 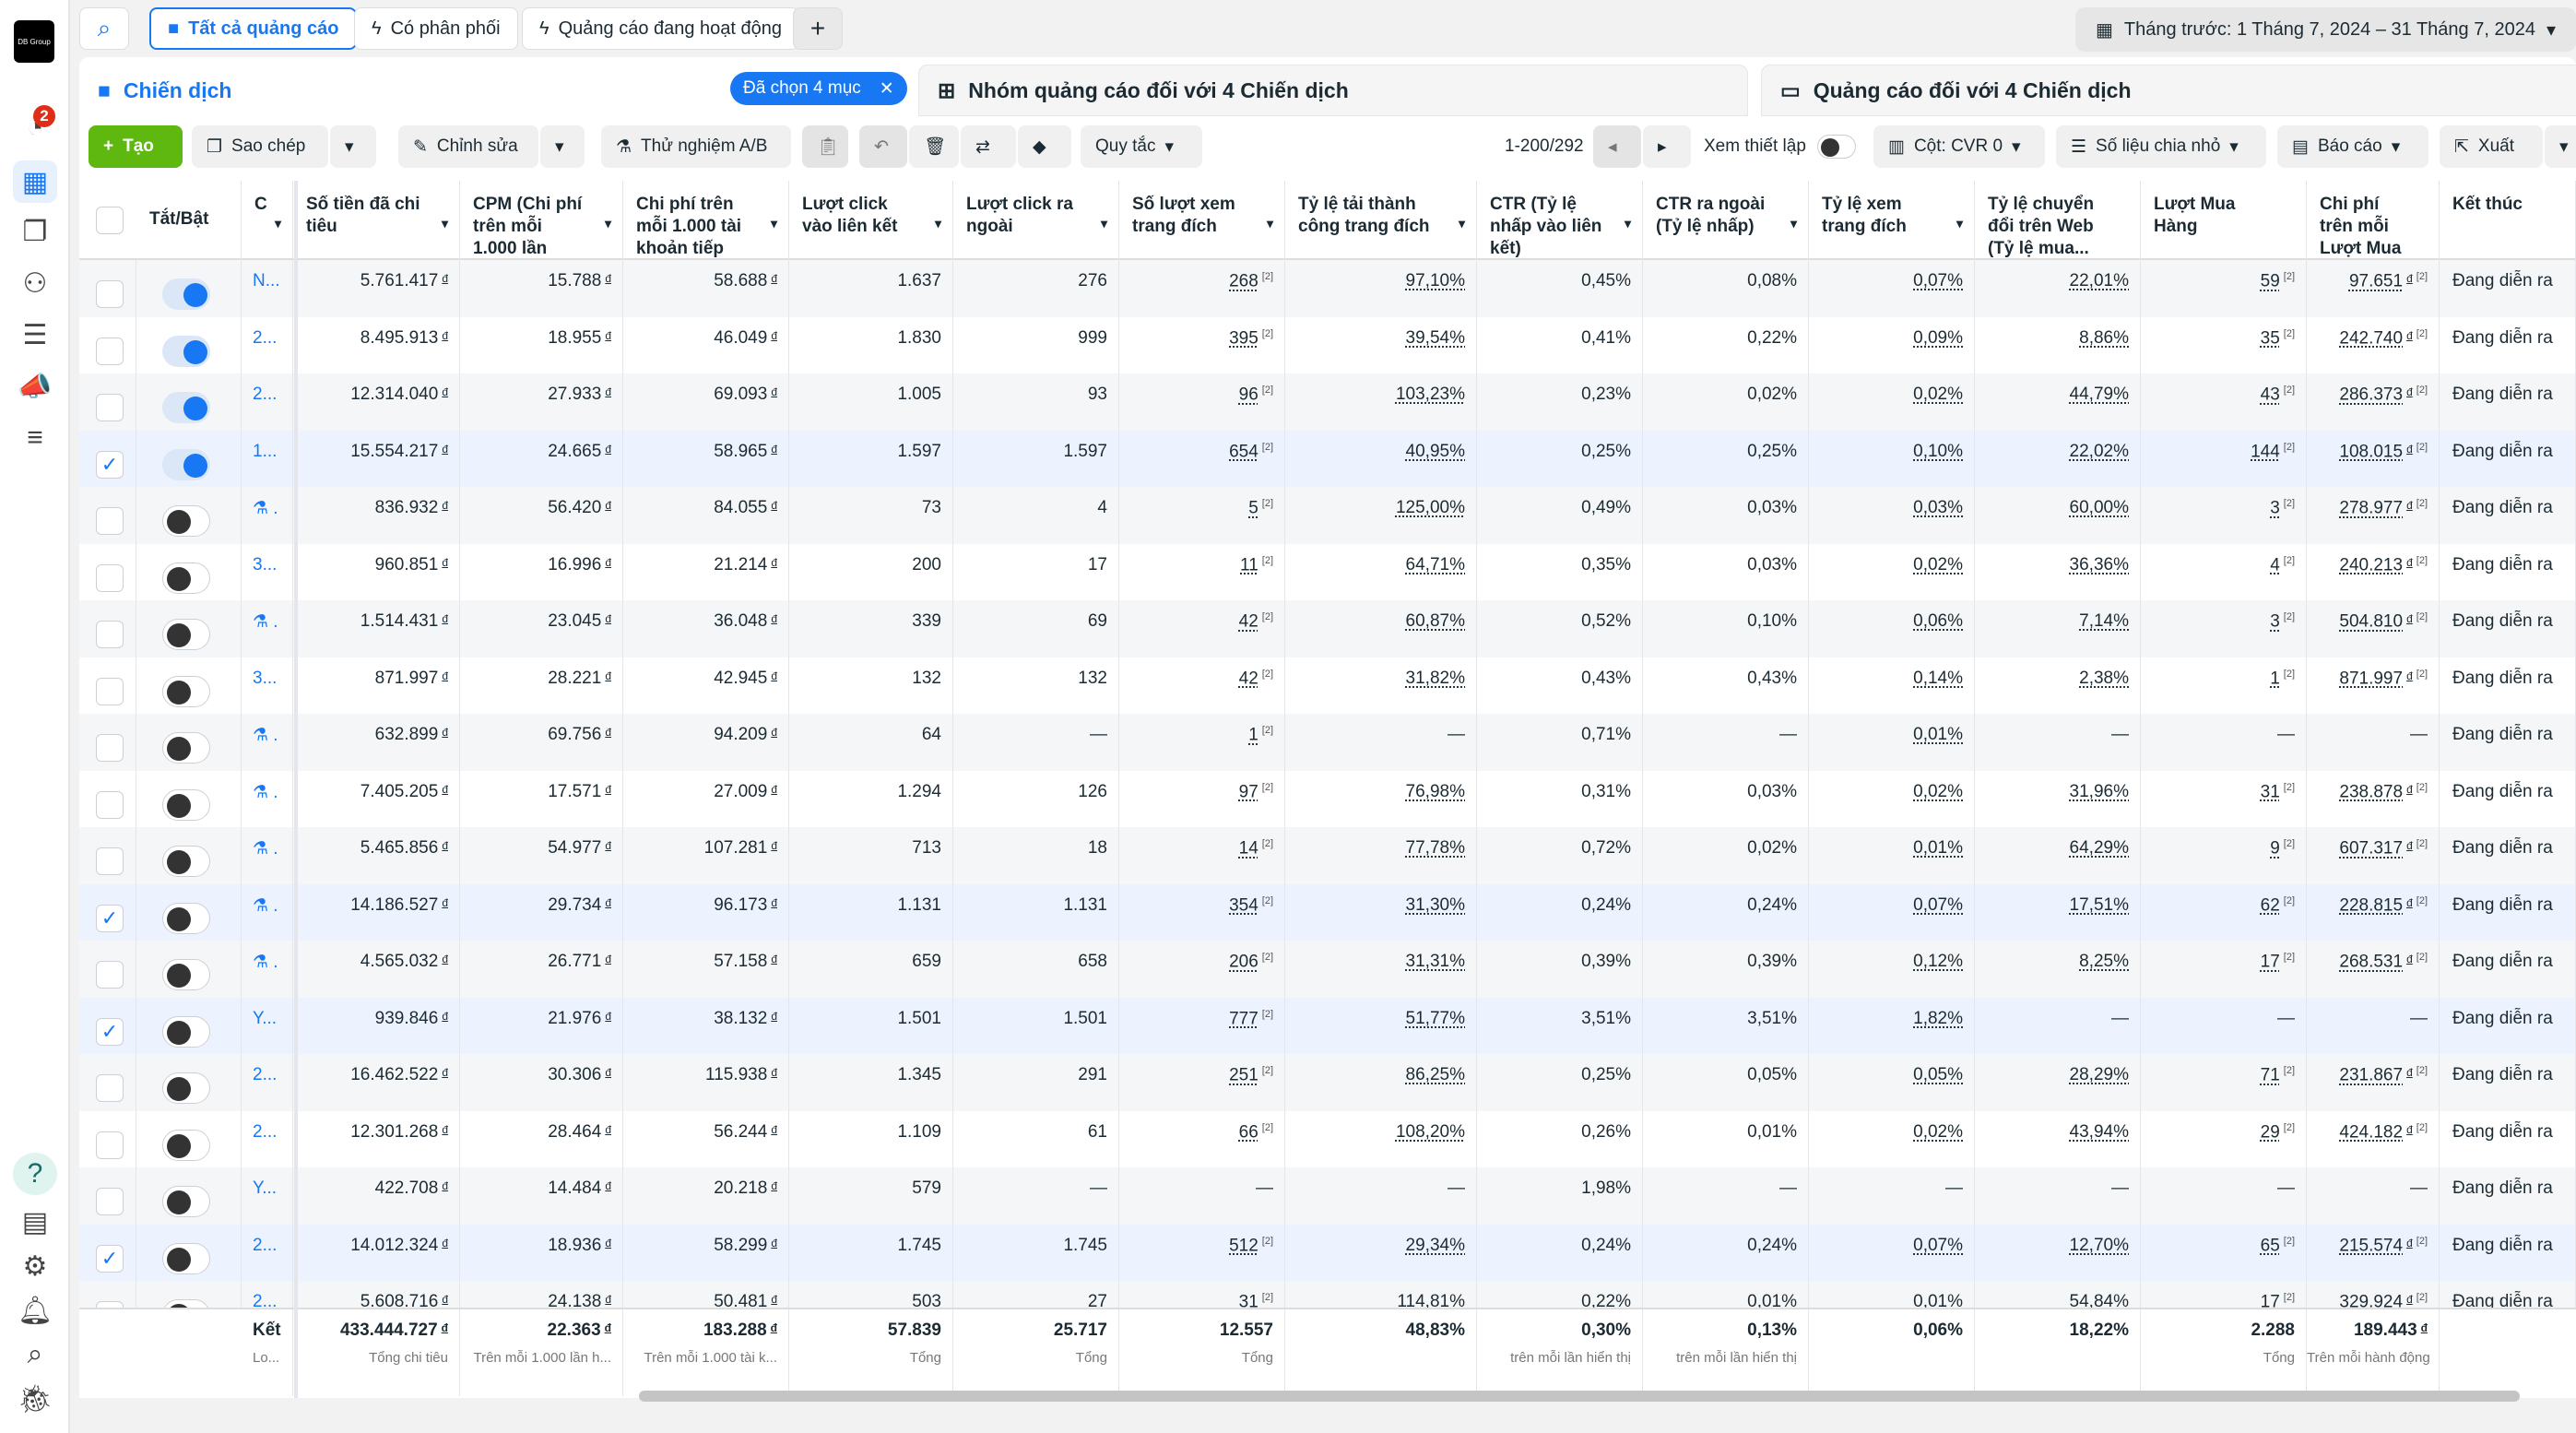 What do you see at coordinates (110, 220) in the screenshot?
I see `select-all-checkbox` at bounding box center [110, 220].